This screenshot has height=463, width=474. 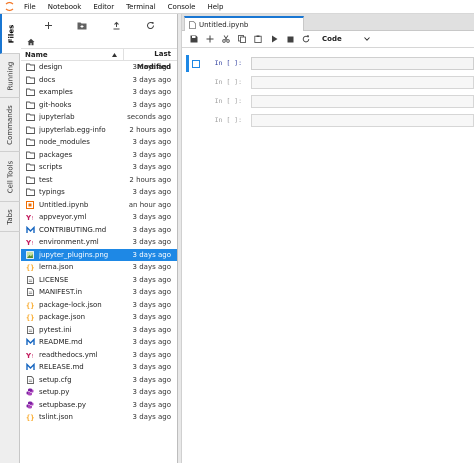 What do you see at coordinates (99, 417) in the screenshot?
I see `file-row: {} tslint.json 3 days ago` at bounding box center [99, 417].